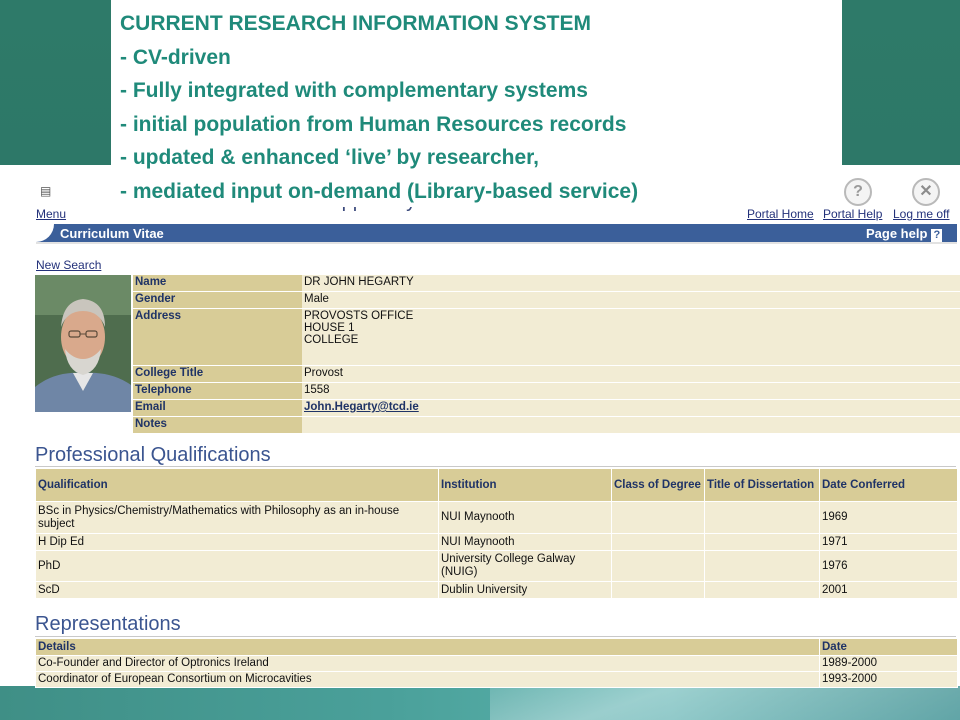  Describe the element at coordinates (852, 214) in the screenshot. I see `portal-help-link: Portal Help` at that location.